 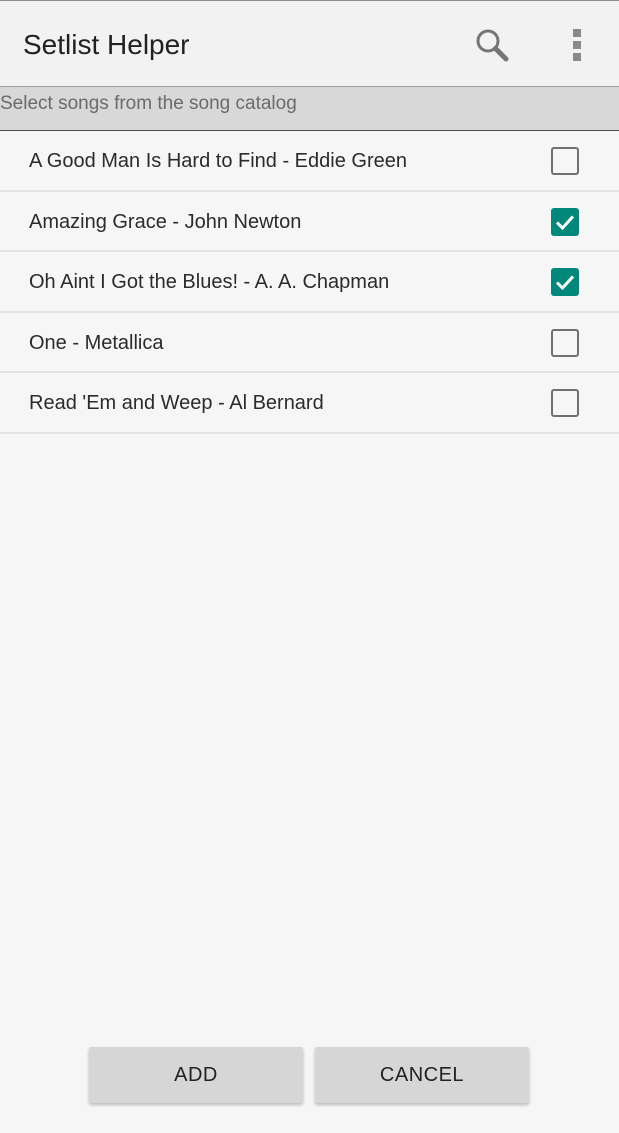 I want to click on add-button: ADD, so click(x=196, y=1075).